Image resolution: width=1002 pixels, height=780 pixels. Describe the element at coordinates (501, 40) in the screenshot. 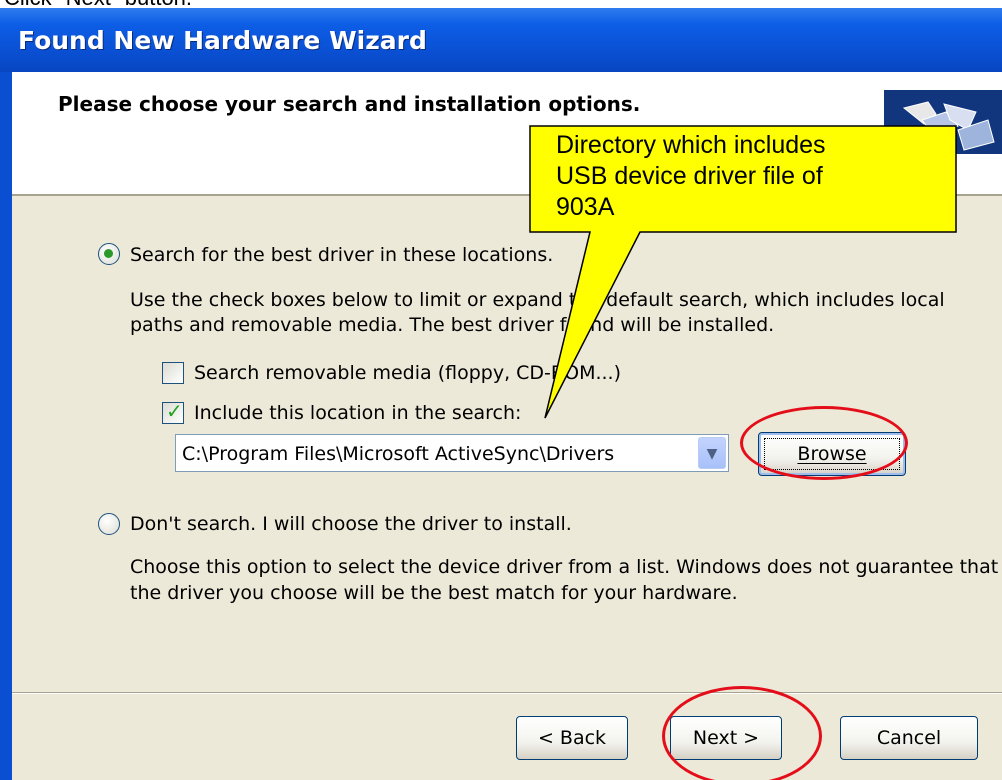

I see `title-bar: Found New Hardware Wizard` at that location.